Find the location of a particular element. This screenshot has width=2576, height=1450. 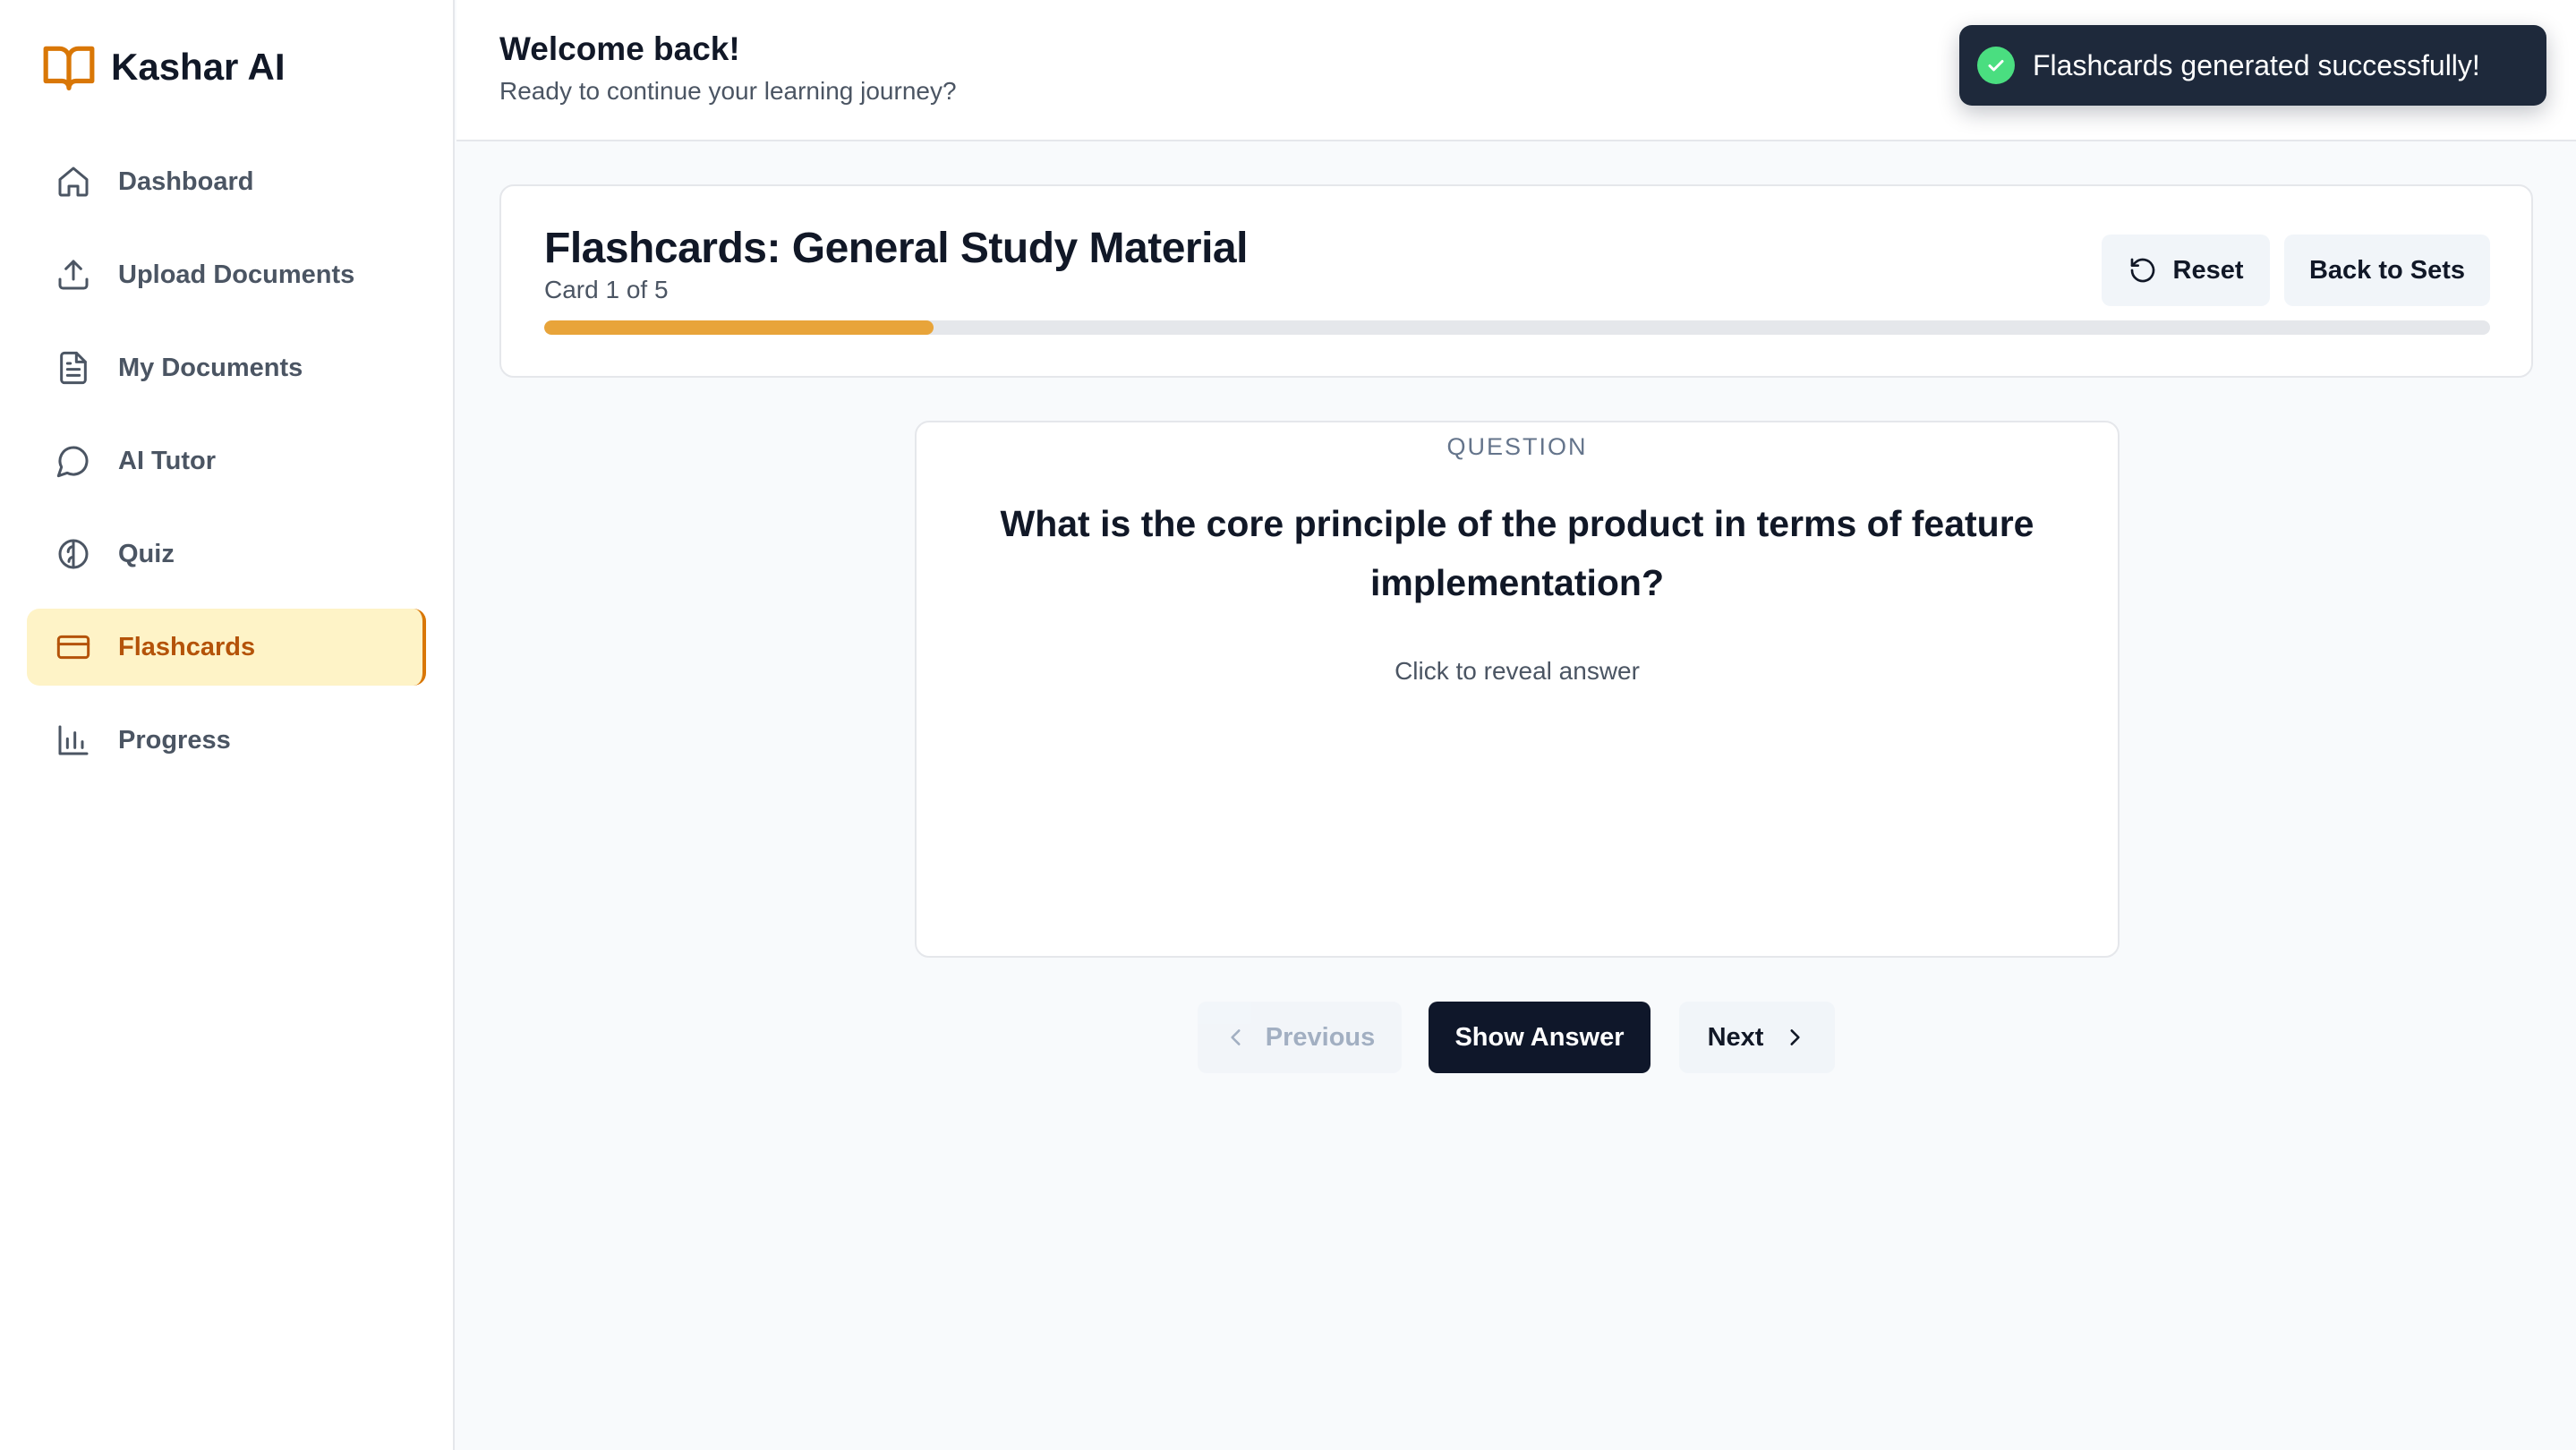

next-label: Next is located at coordinates (1735, 1037).